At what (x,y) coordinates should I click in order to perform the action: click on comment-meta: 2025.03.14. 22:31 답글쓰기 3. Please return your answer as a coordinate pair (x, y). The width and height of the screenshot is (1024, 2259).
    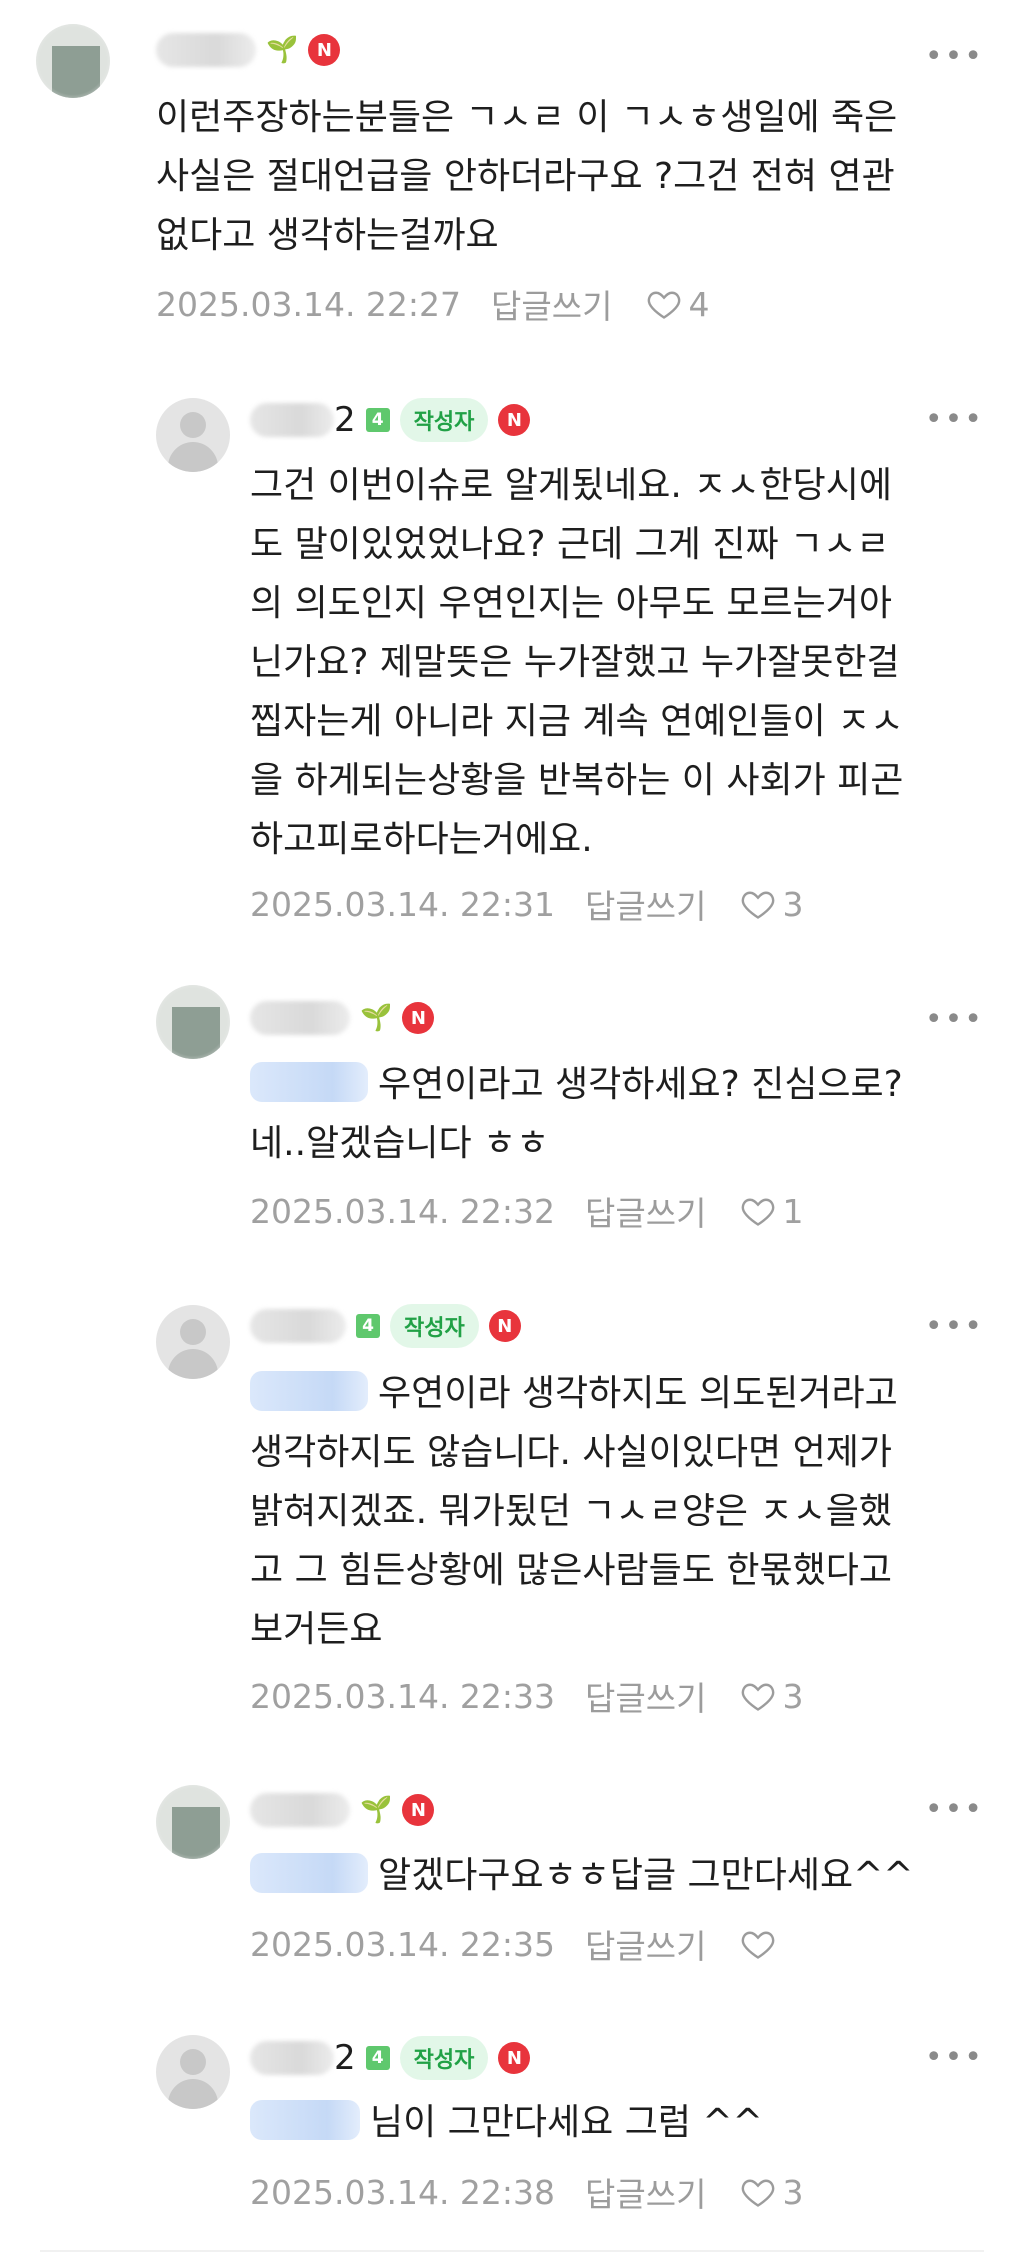
    Looking at the image, I should click on (526, 904).